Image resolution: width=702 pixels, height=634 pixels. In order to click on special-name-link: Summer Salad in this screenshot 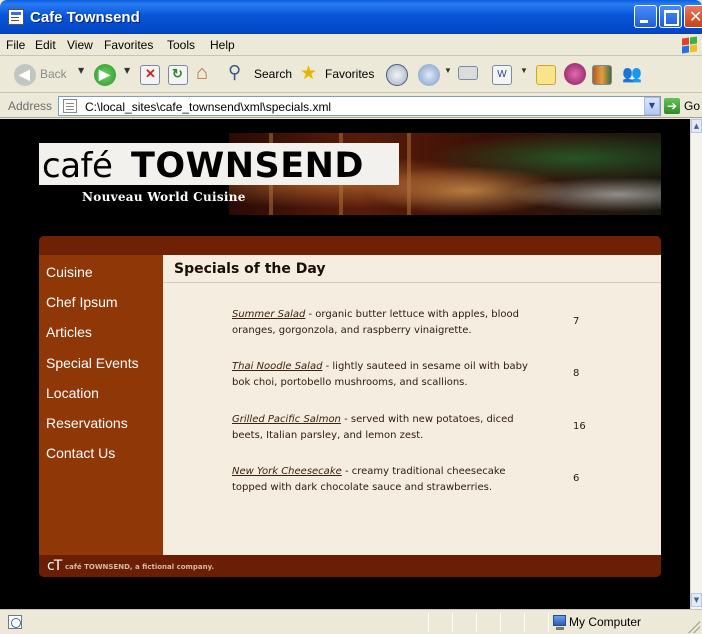, I will do `click(268, 314)`.